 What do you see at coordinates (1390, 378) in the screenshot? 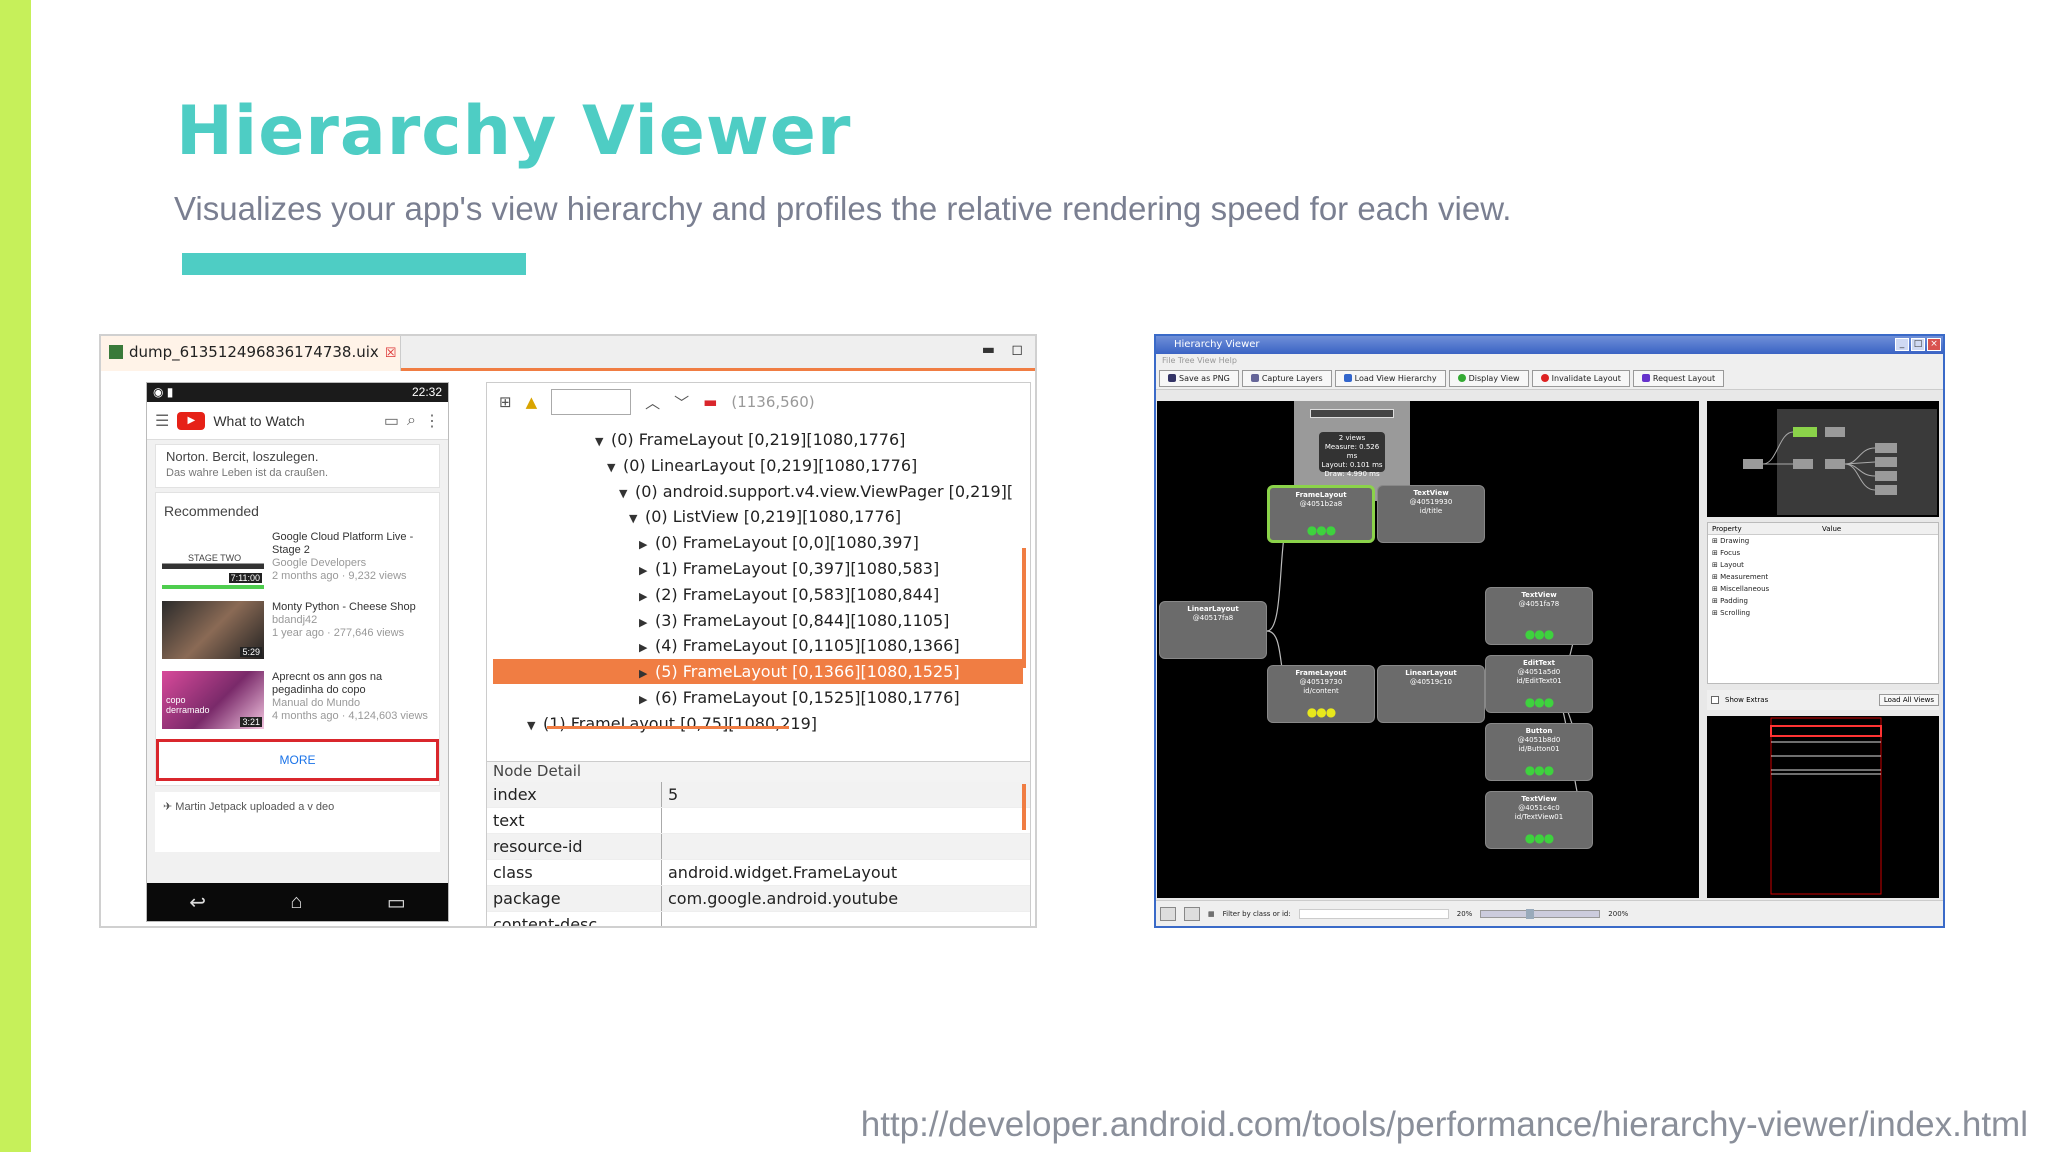
I see `load-view-hierarchy-button: Load View Hierarchy` at bounding box center [1390, 378].